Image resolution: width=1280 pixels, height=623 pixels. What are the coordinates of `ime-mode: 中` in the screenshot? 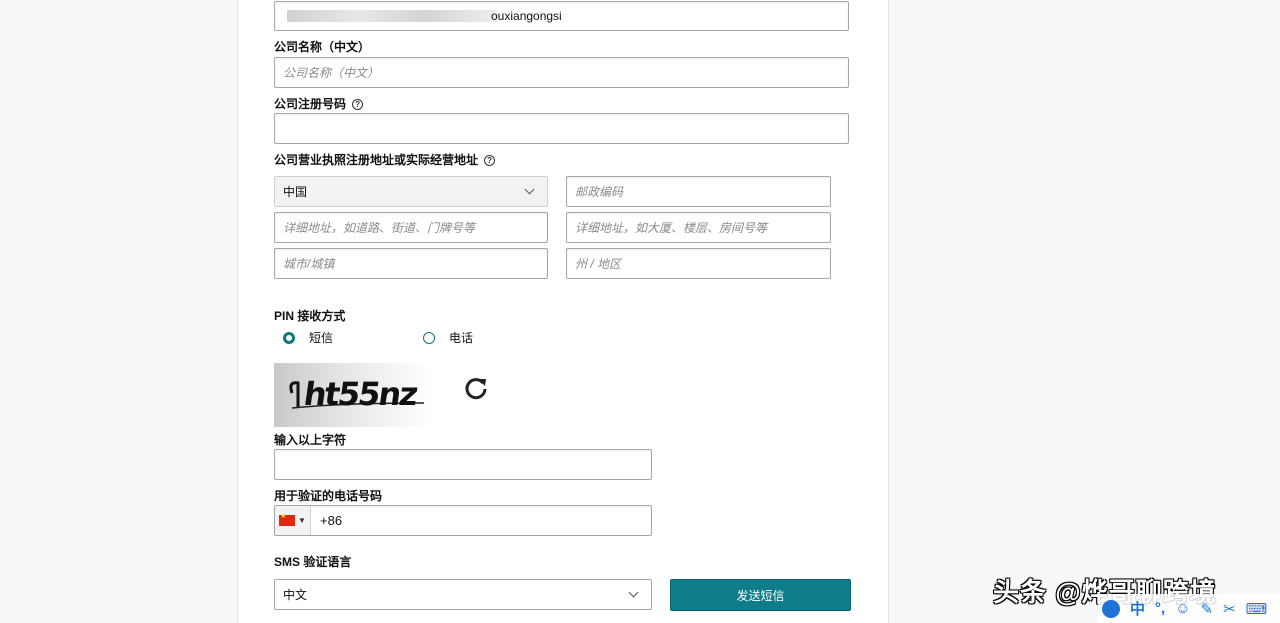 It's located at (1137, 608).